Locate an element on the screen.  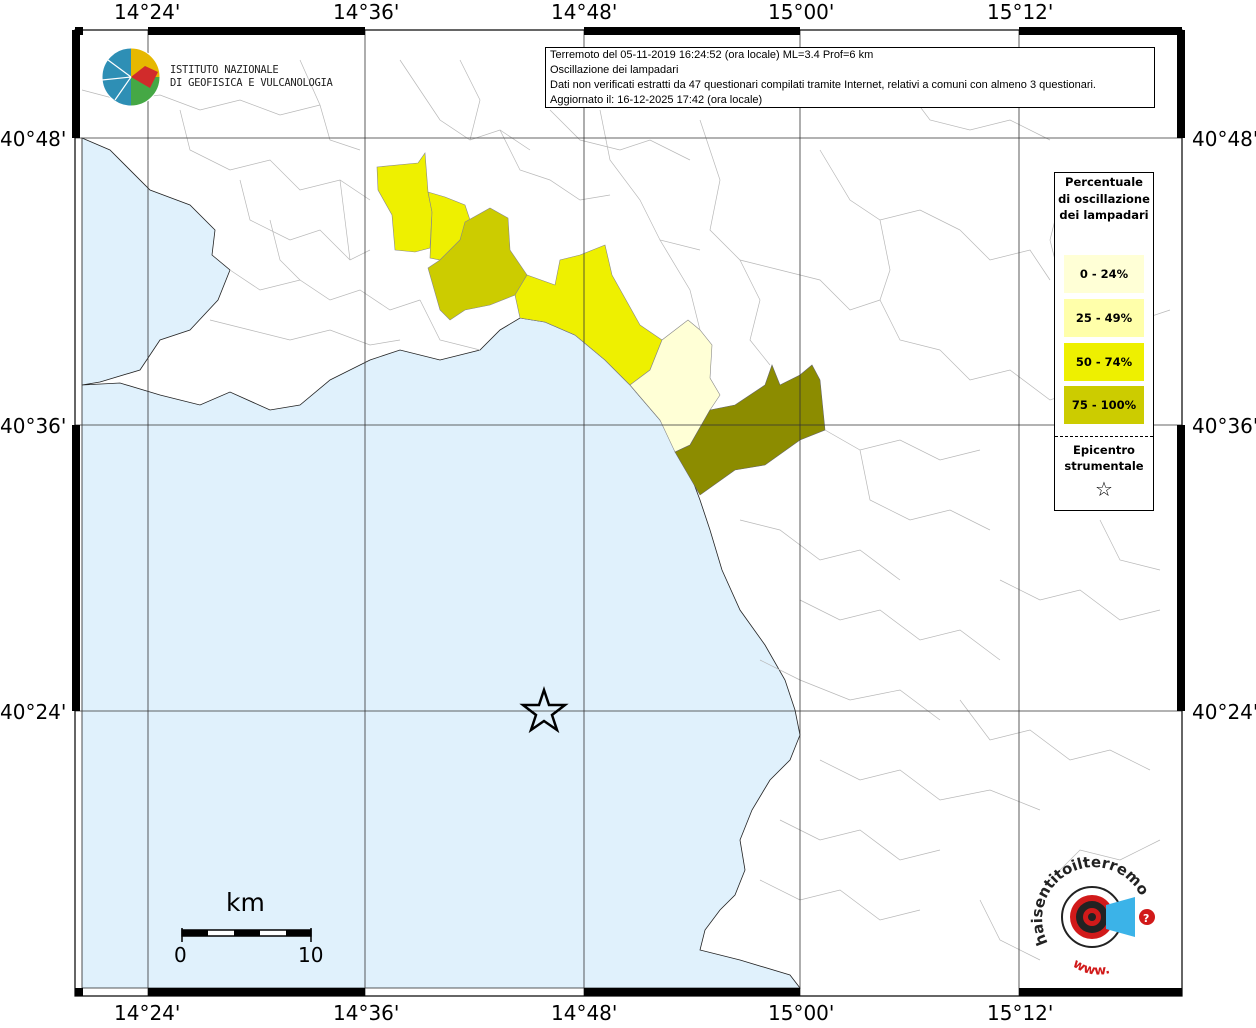
lon-label-top-4: 15°00' is located at coordinates (801, 12).